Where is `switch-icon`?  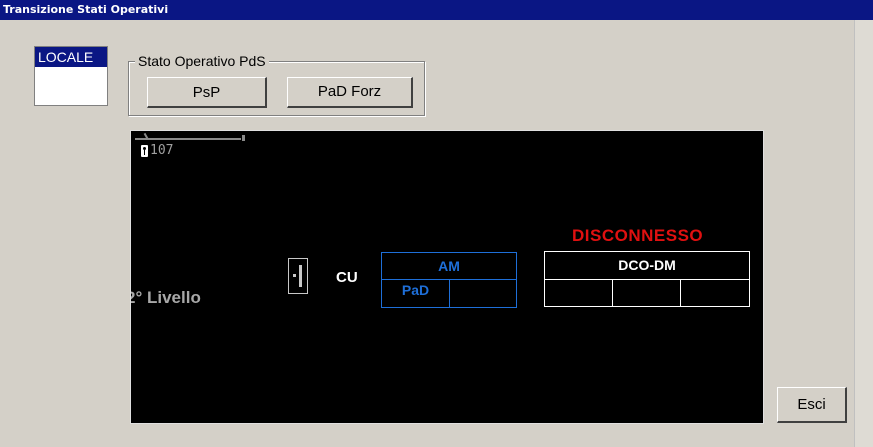 switch-icon is located at coordinates (298, 276).